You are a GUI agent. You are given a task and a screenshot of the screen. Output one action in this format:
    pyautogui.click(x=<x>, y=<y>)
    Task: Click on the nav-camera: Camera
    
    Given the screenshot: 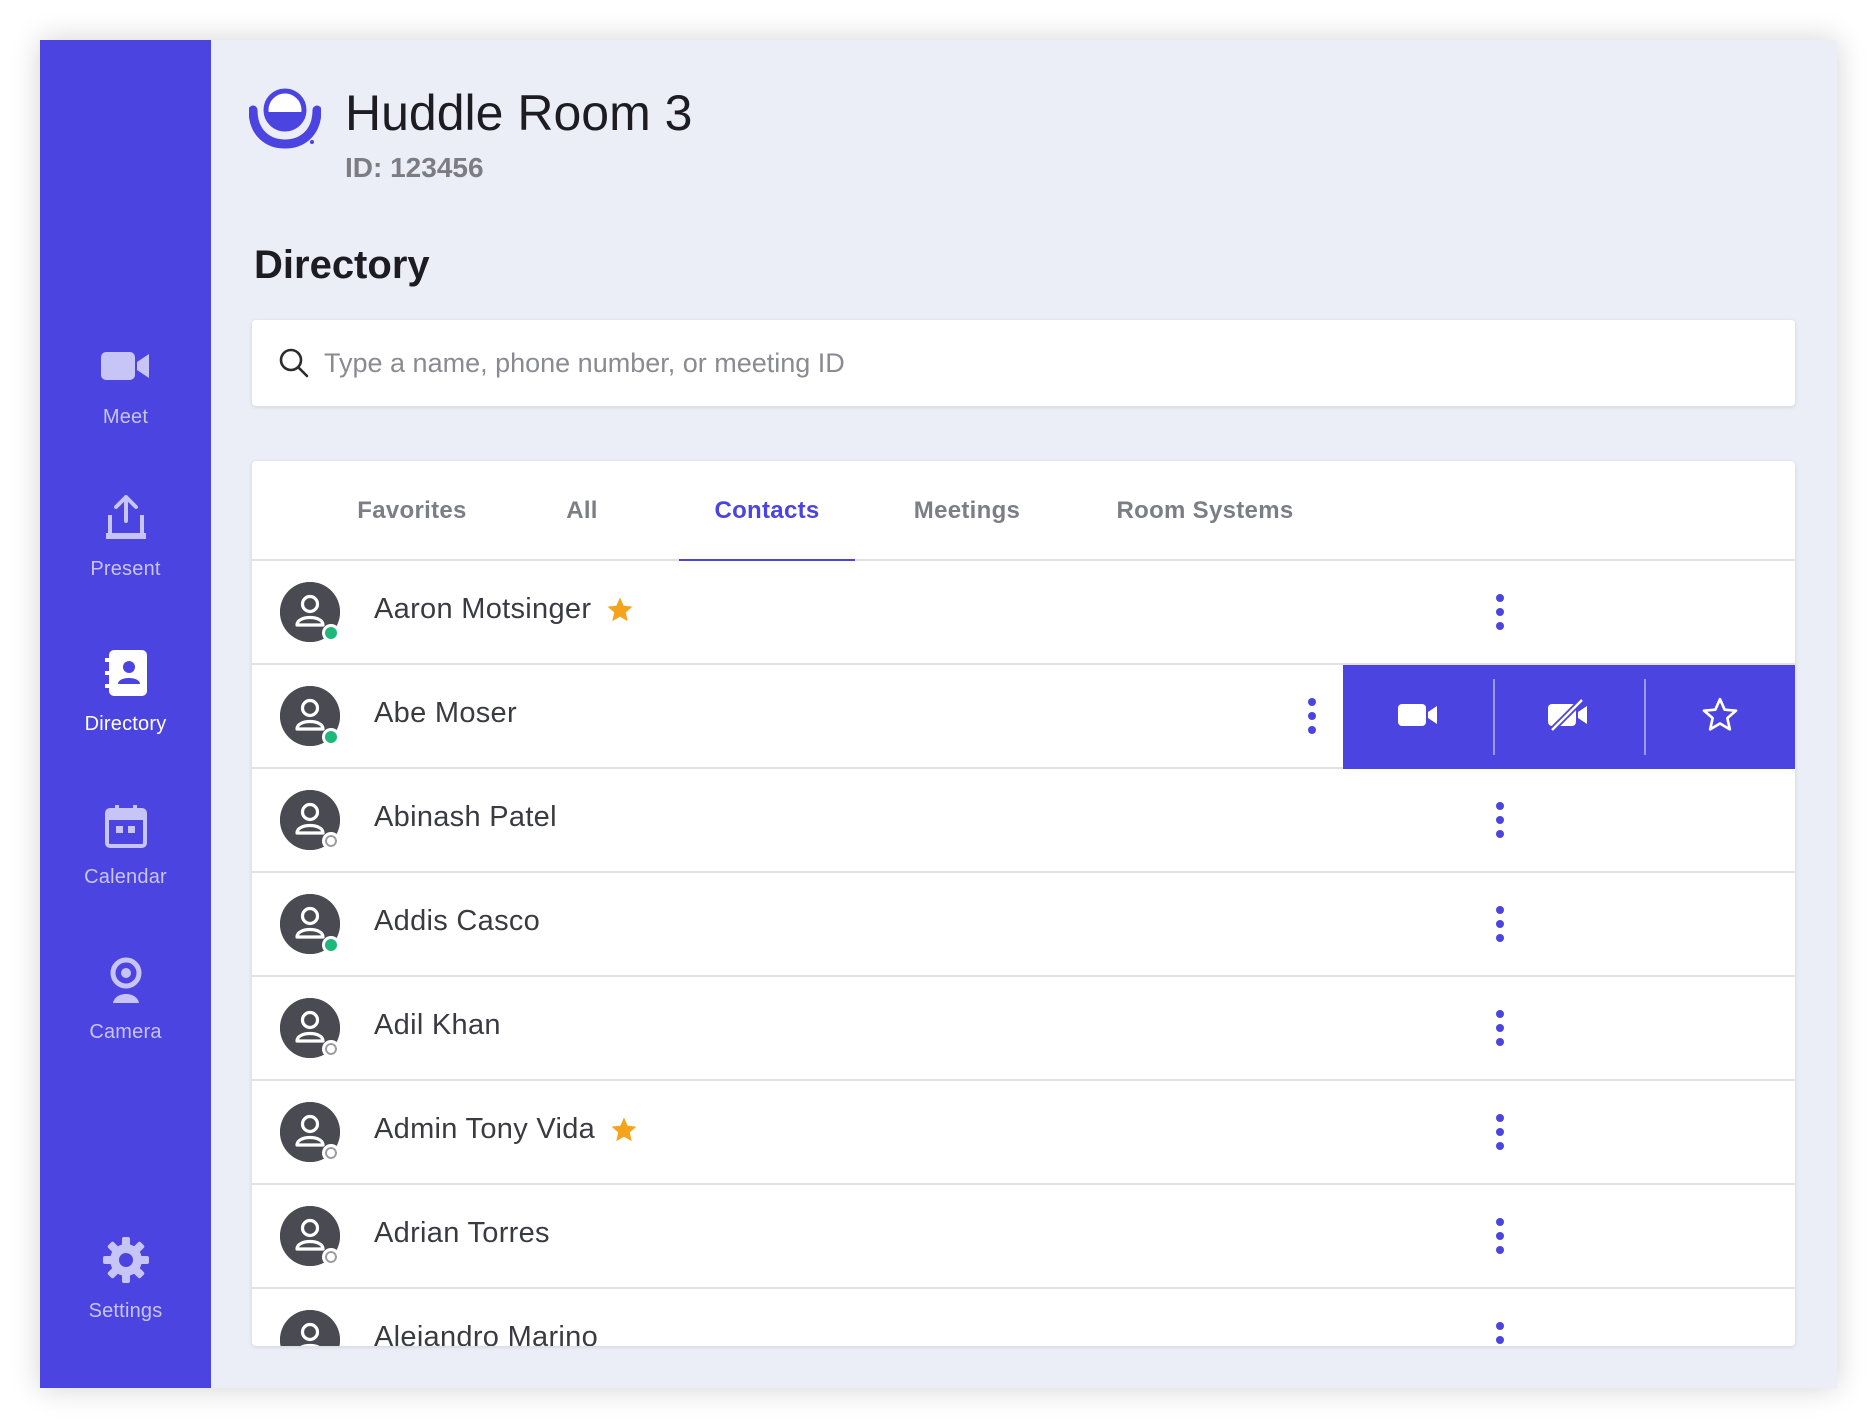 What is the action you would take?
    pyautogui.click(x=125, y=1013)
    